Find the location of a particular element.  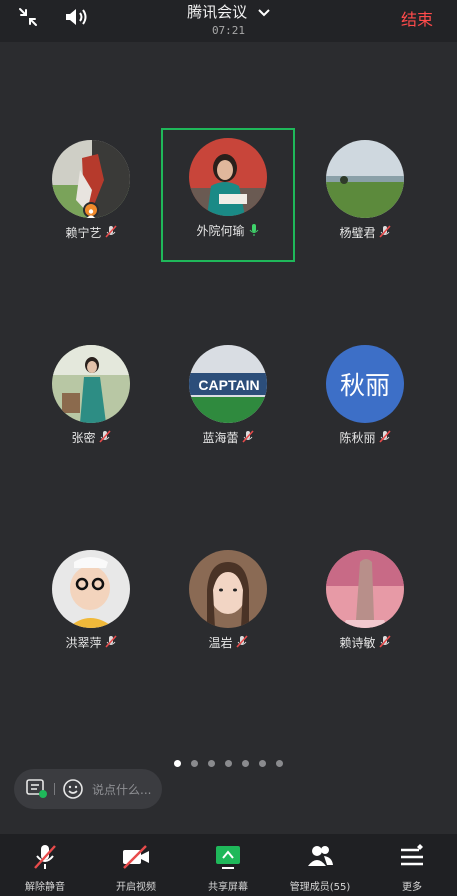

participant-name: 陈秋丽 is located at coordinates (357, 438).